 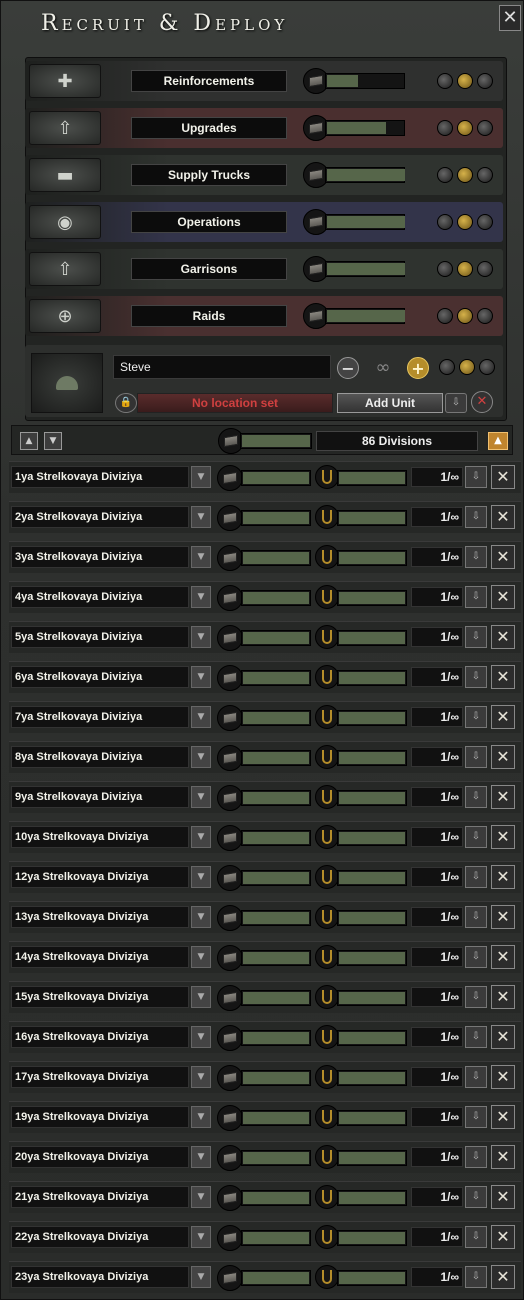 What do you see at coordinates (100, 917) in the screenshot?
I see `division-name: 13ya Strelkovaya Diviziya` at bounding box center [100, 917].